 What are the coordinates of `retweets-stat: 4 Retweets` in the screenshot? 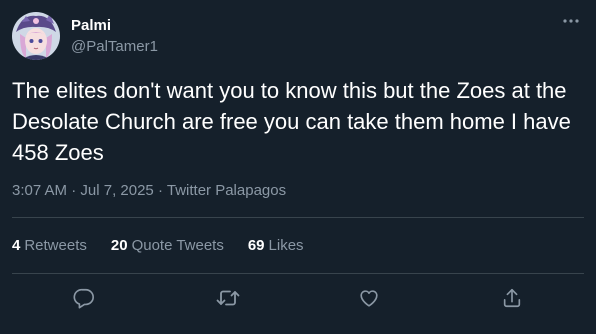 It's located at (49, 246).